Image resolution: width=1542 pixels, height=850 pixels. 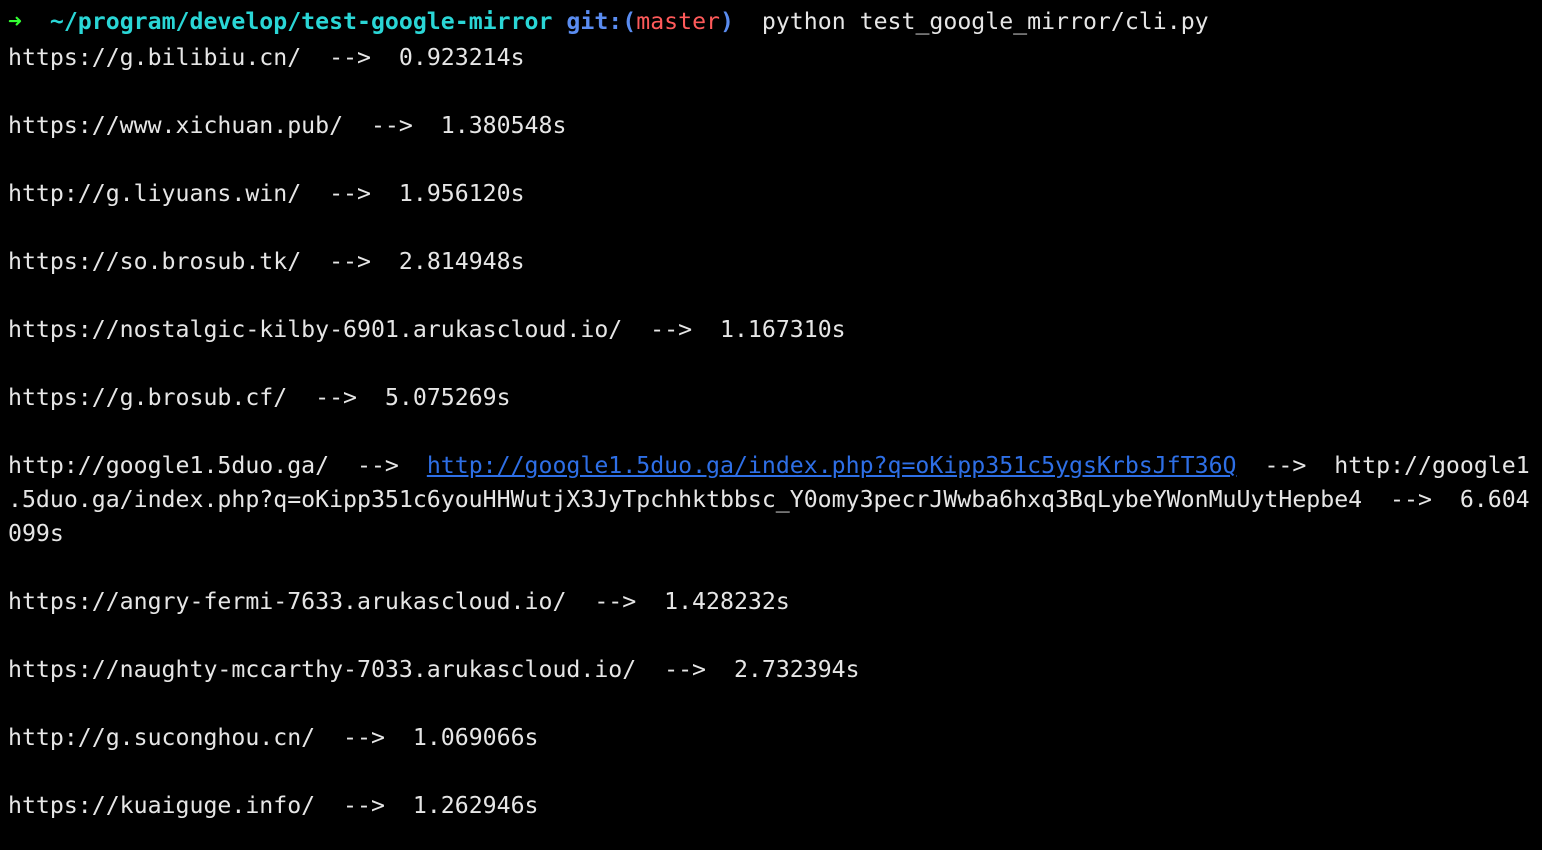 What do you see at coordinates (782, 329) in the screenshot?
I see `result-time: 1.167310s` at bounding box center [782, 329].